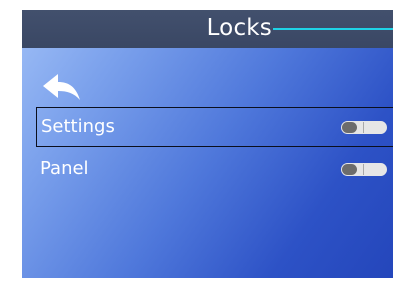 Image resolution: width=393 pixels, height=296 pixels. What do you see at coordinates (78, 126) in the screenshot?
I see `menu-item-label: Settings` at bounding box center [78, 126].